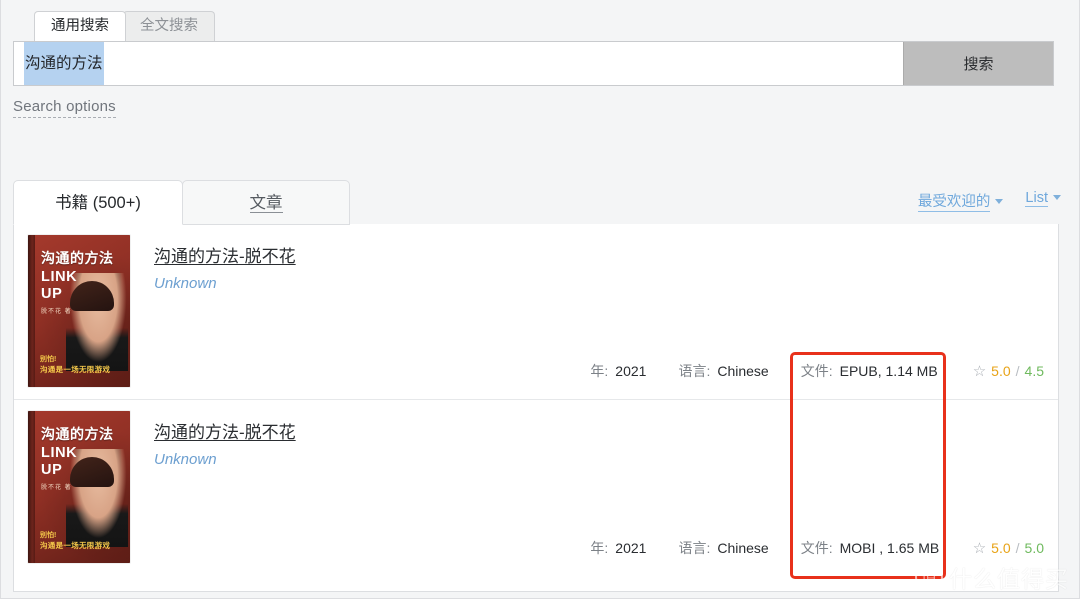 This screenshot has height=599, width=1080. I want to click on metadata-file: 文件: EPUB, 1.14 MB, so click(880, 371).